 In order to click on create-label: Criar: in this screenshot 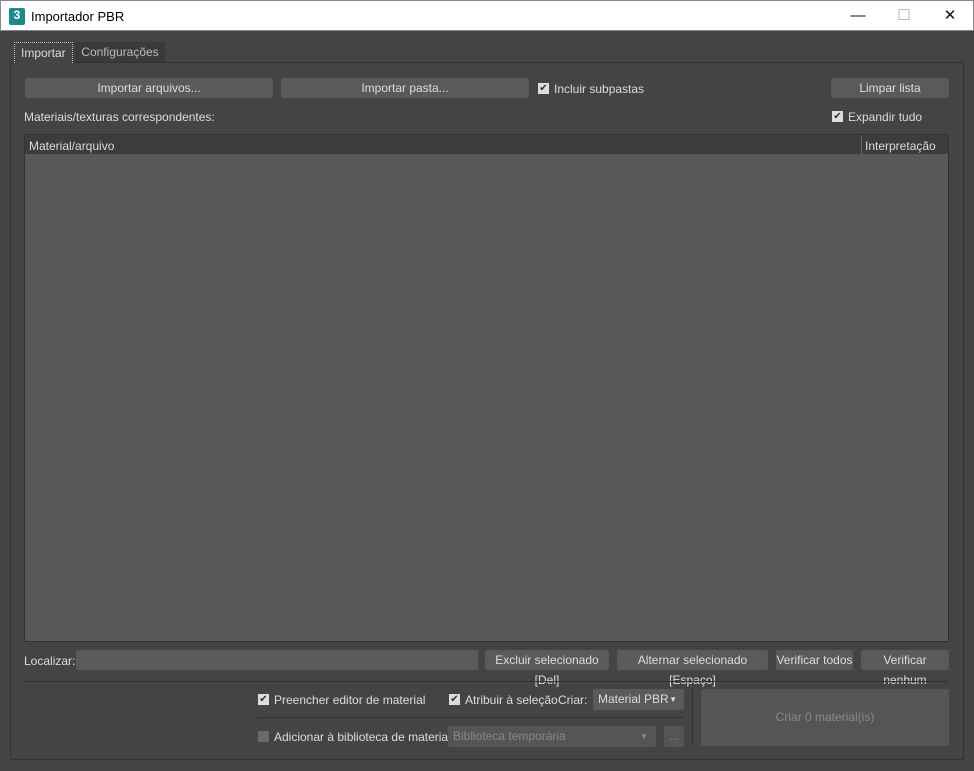, I will do `click(573, 700)`.